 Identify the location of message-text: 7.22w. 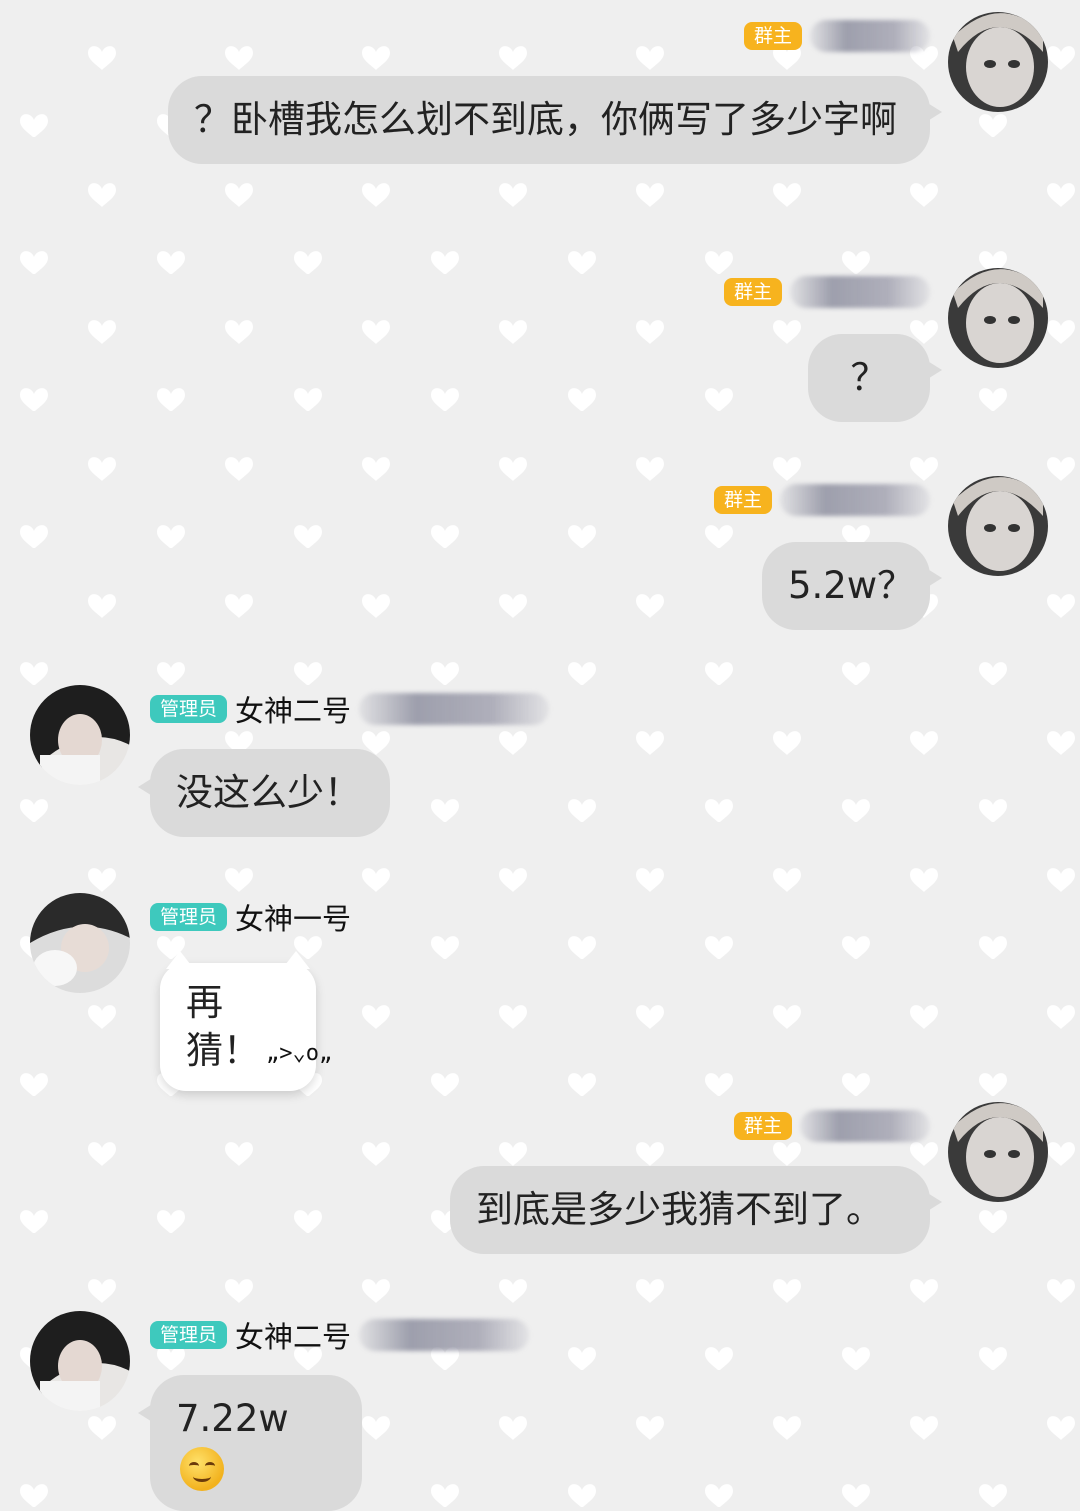
(232, 1418).